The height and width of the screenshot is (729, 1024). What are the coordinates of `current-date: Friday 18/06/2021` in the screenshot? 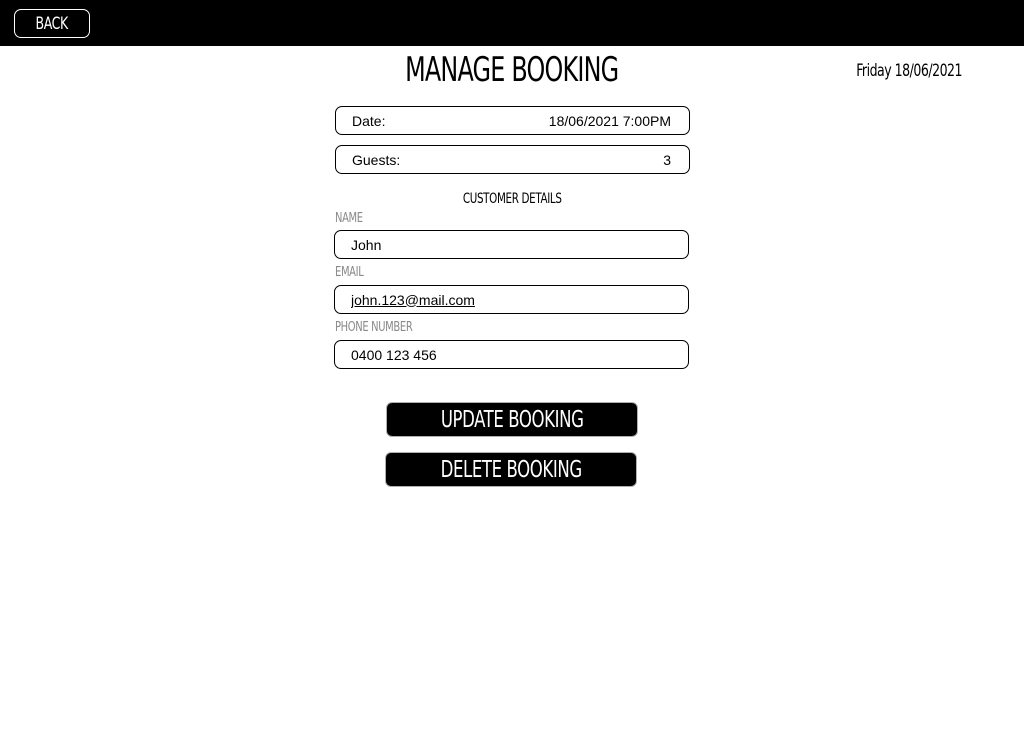 It's located at (909, 71).